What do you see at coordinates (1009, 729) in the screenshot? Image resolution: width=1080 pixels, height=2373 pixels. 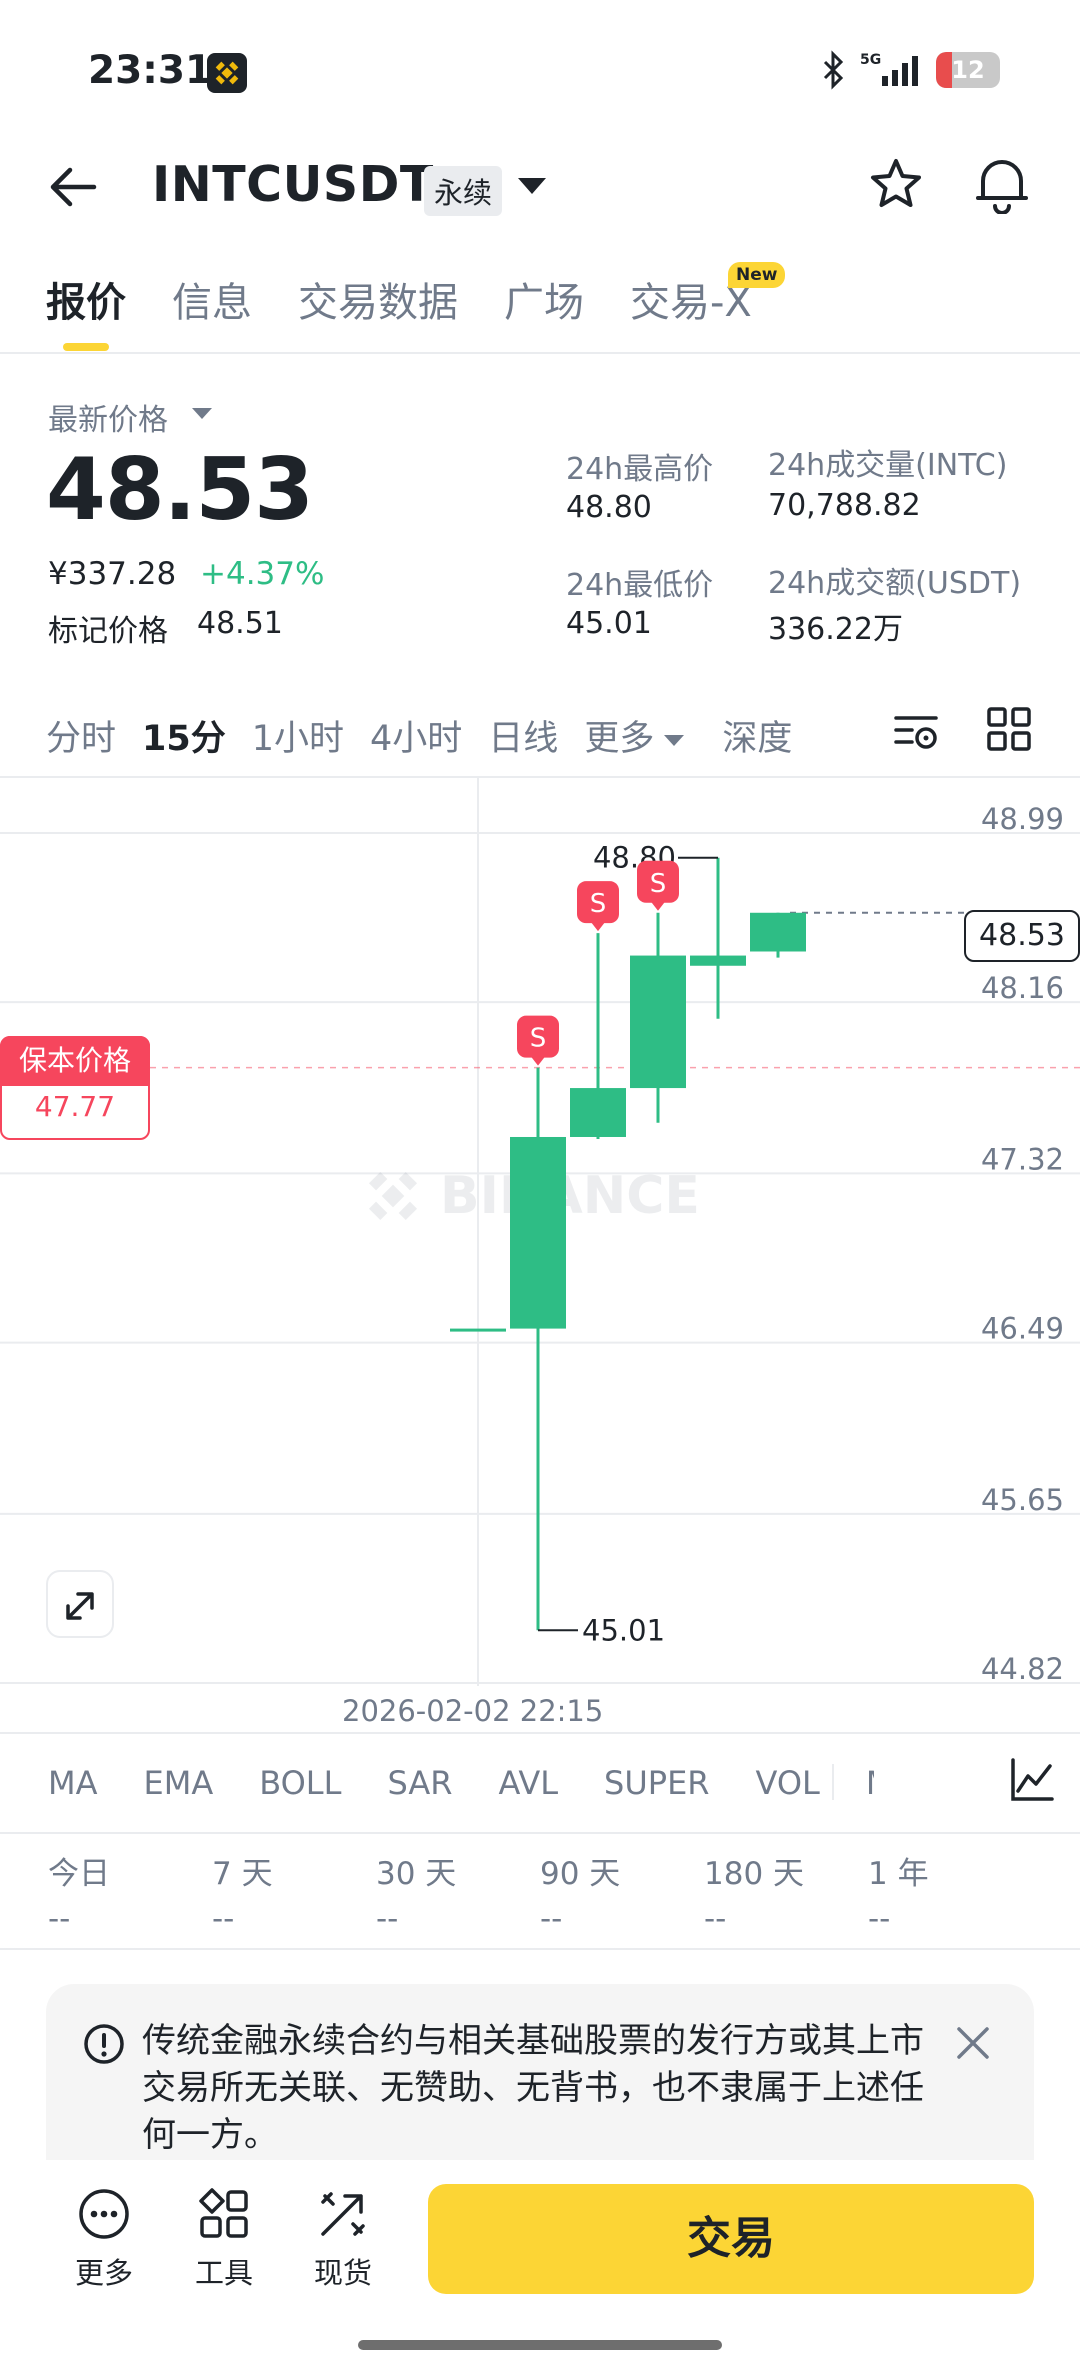 I see `layout-grid-icon` at bounding box center [1009, 729].